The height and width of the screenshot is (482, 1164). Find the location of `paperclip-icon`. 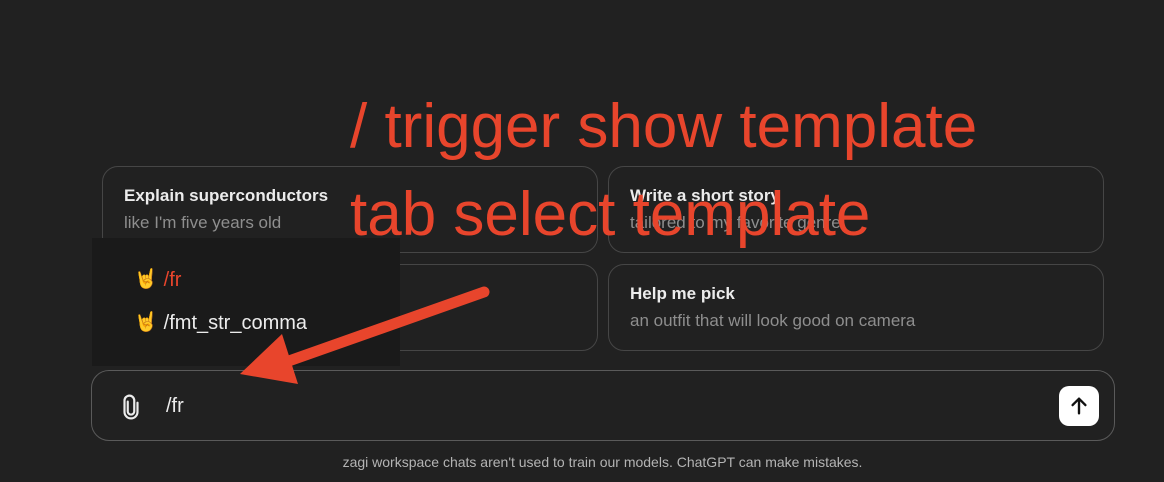

paperclip-icon is located at coordinates (131, 407).